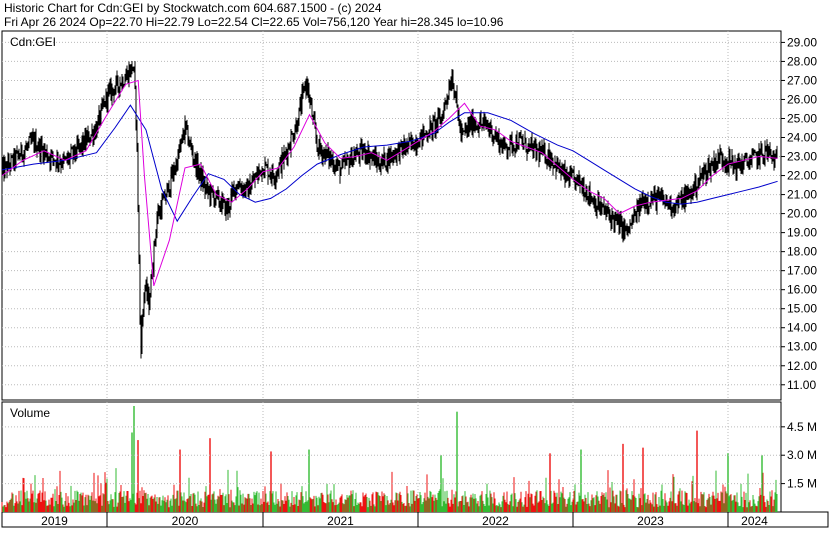  What do you see at coordinates (802, 455) in the screenshot?
I see `volume-tick-label: 3.0 M` at bounding box center [802, 455].